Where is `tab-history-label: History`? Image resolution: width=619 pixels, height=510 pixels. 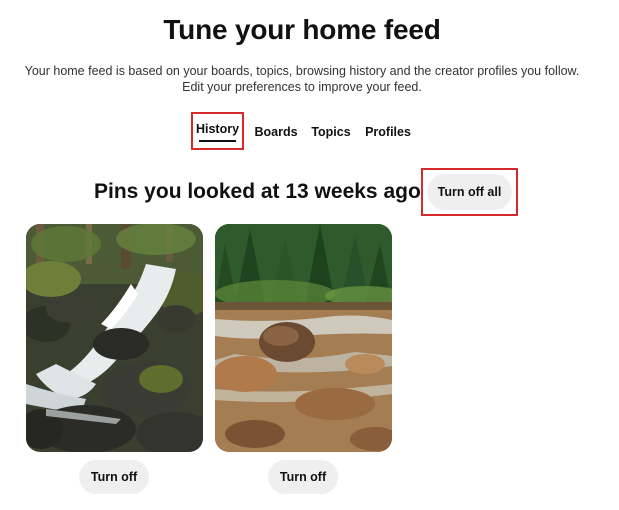 tab-history-label: History is located at coordinates (217, 129).